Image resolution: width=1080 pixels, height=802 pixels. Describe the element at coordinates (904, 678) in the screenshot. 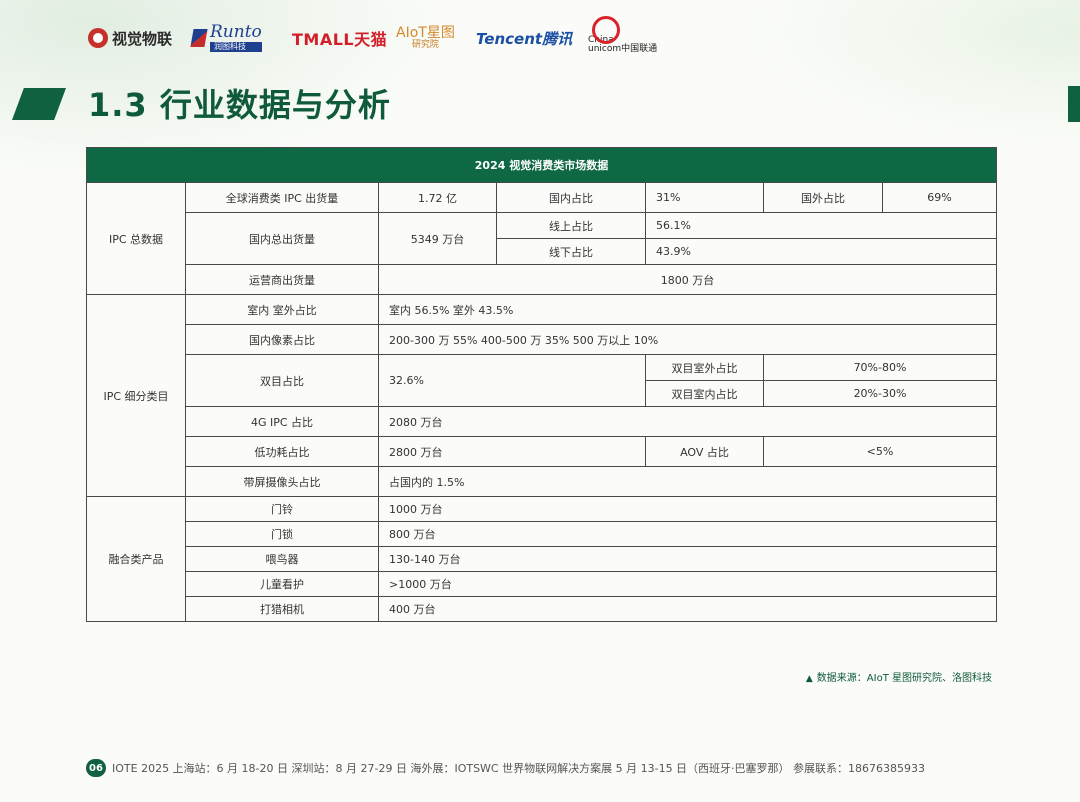

I see `data-source-text: 数据来源：AIoT 星图研究院、洛图科技` at that location.